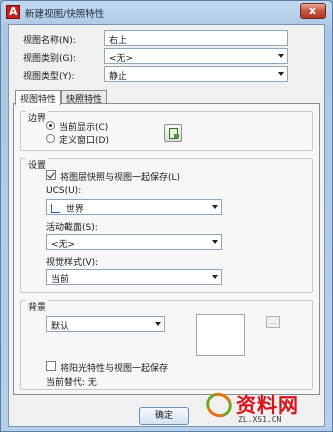 This screenshot has width=333, height=432. Describe the element at coordinates (72, 263) in the screenshot. I see `visual-style-label: 视觉样式(V):` at that location.